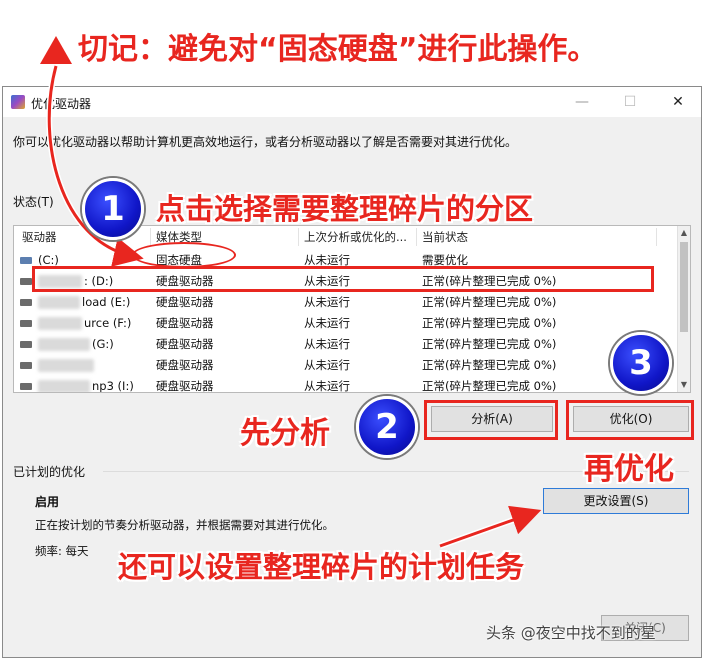  I want to click on drive-d-highlight-box, so click(343, 279).